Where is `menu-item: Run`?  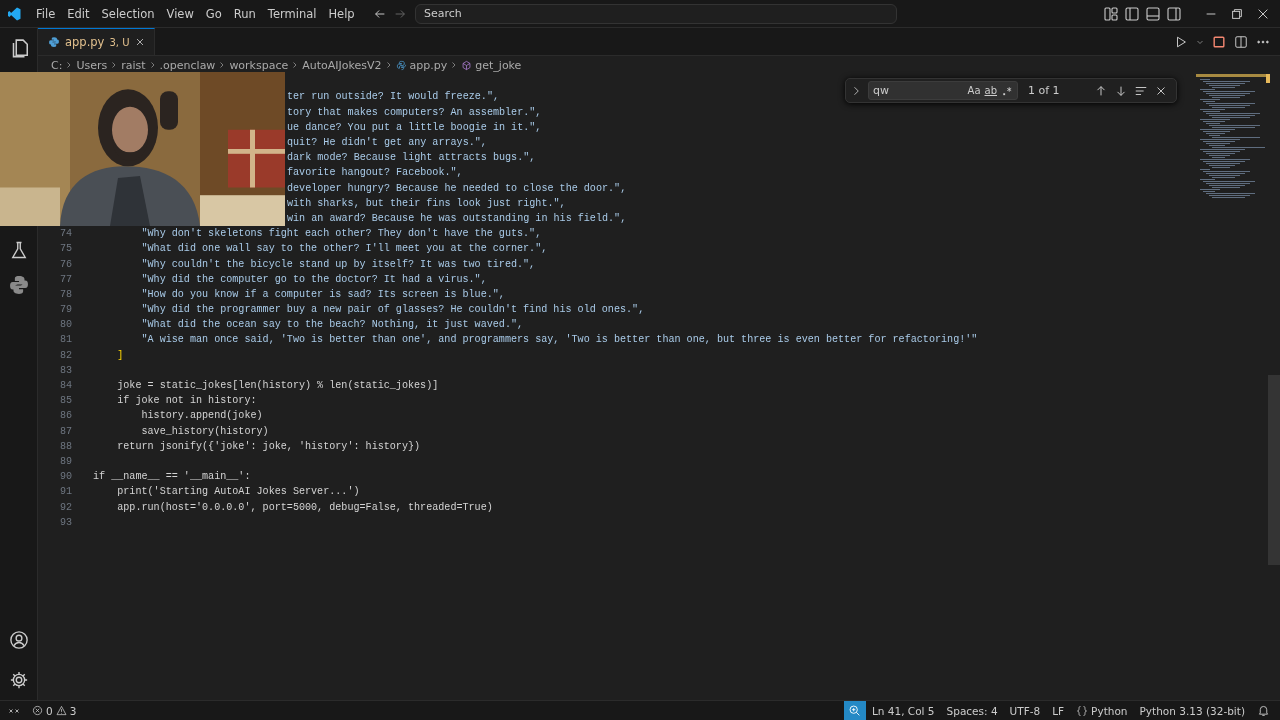 menu-item: Run is located at coordinates (244, 13).